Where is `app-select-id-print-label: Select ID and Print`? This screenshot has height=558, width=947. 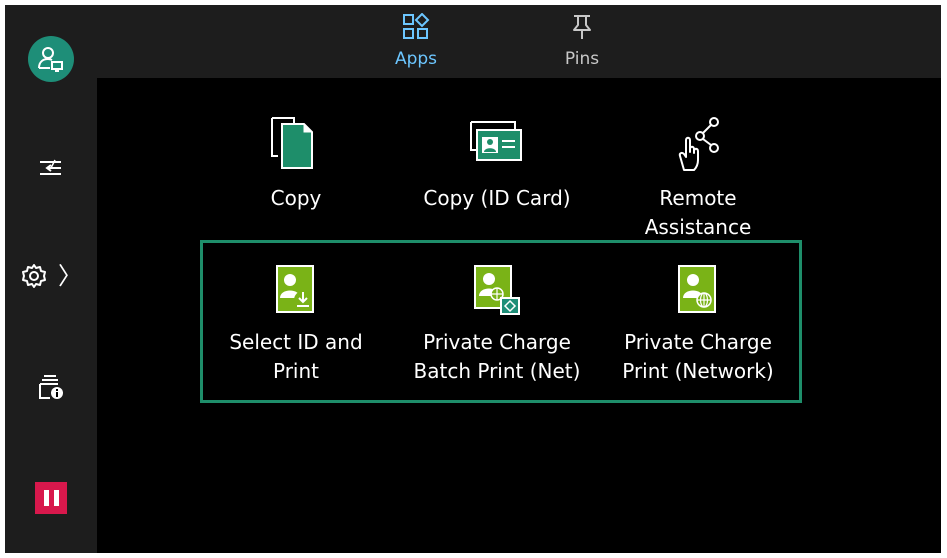
app-select-id-print-label: Select ID and Print is located at coordinates (296, 356).